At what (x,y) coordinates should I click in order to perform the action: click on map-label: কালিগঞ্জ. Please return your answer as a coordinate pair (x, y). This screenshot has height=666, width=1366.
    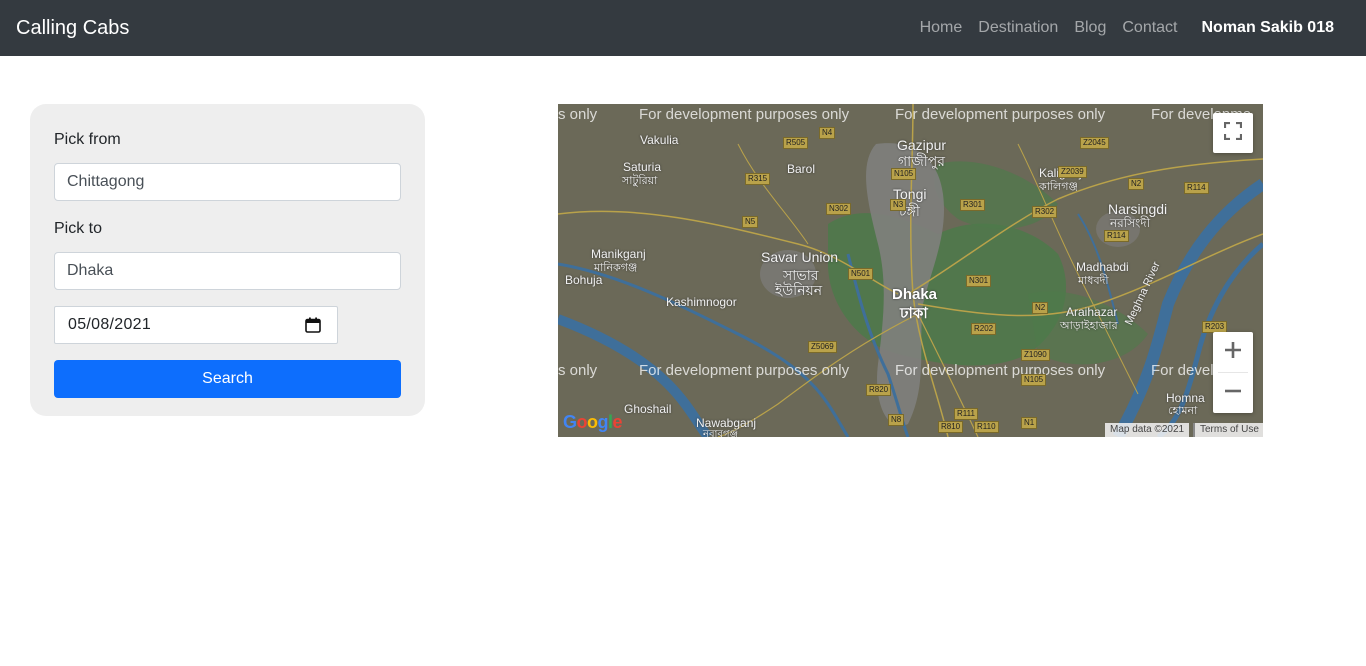
    Looking at the image, I should click on (1058, 187).